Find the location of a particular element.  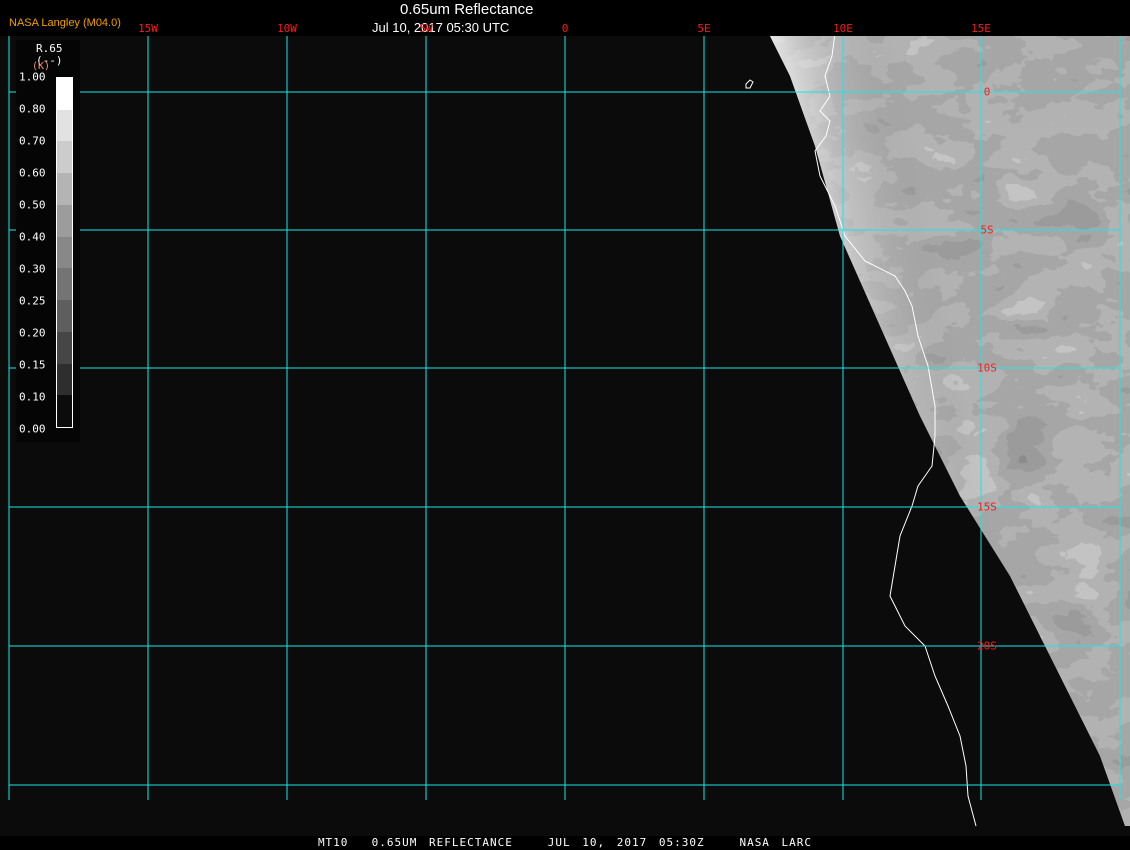

legend-label: 0.80 is located at coordinates (32, 109).